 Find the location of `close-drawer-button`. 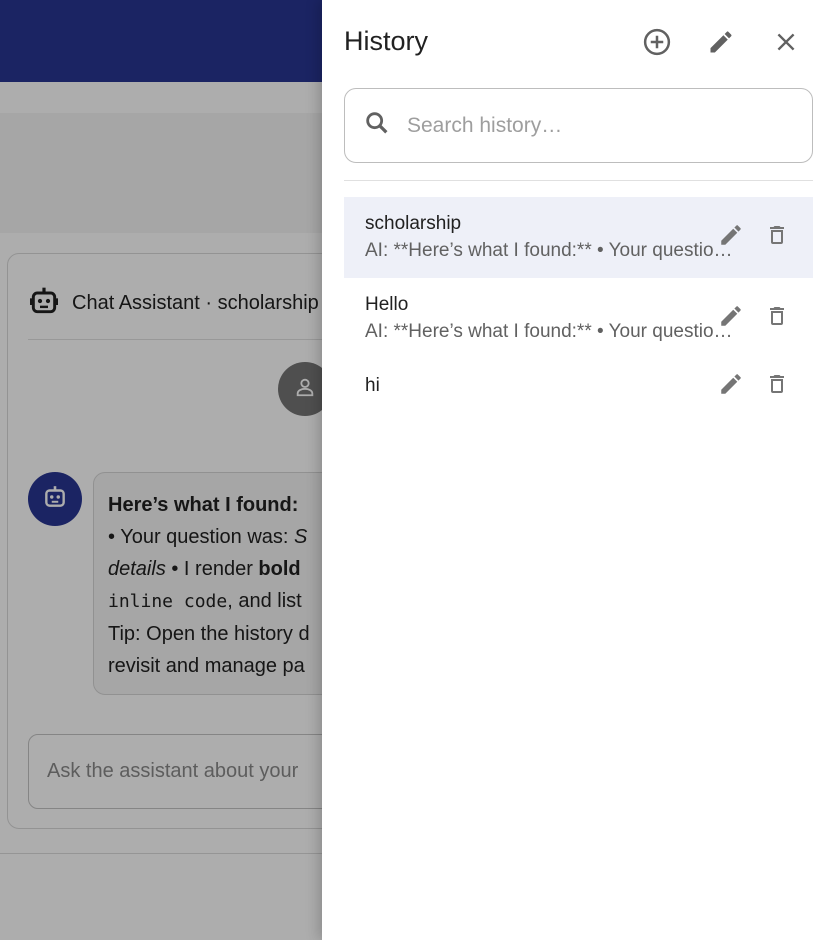

close-drawer-button is located at coordinates (786, 44).